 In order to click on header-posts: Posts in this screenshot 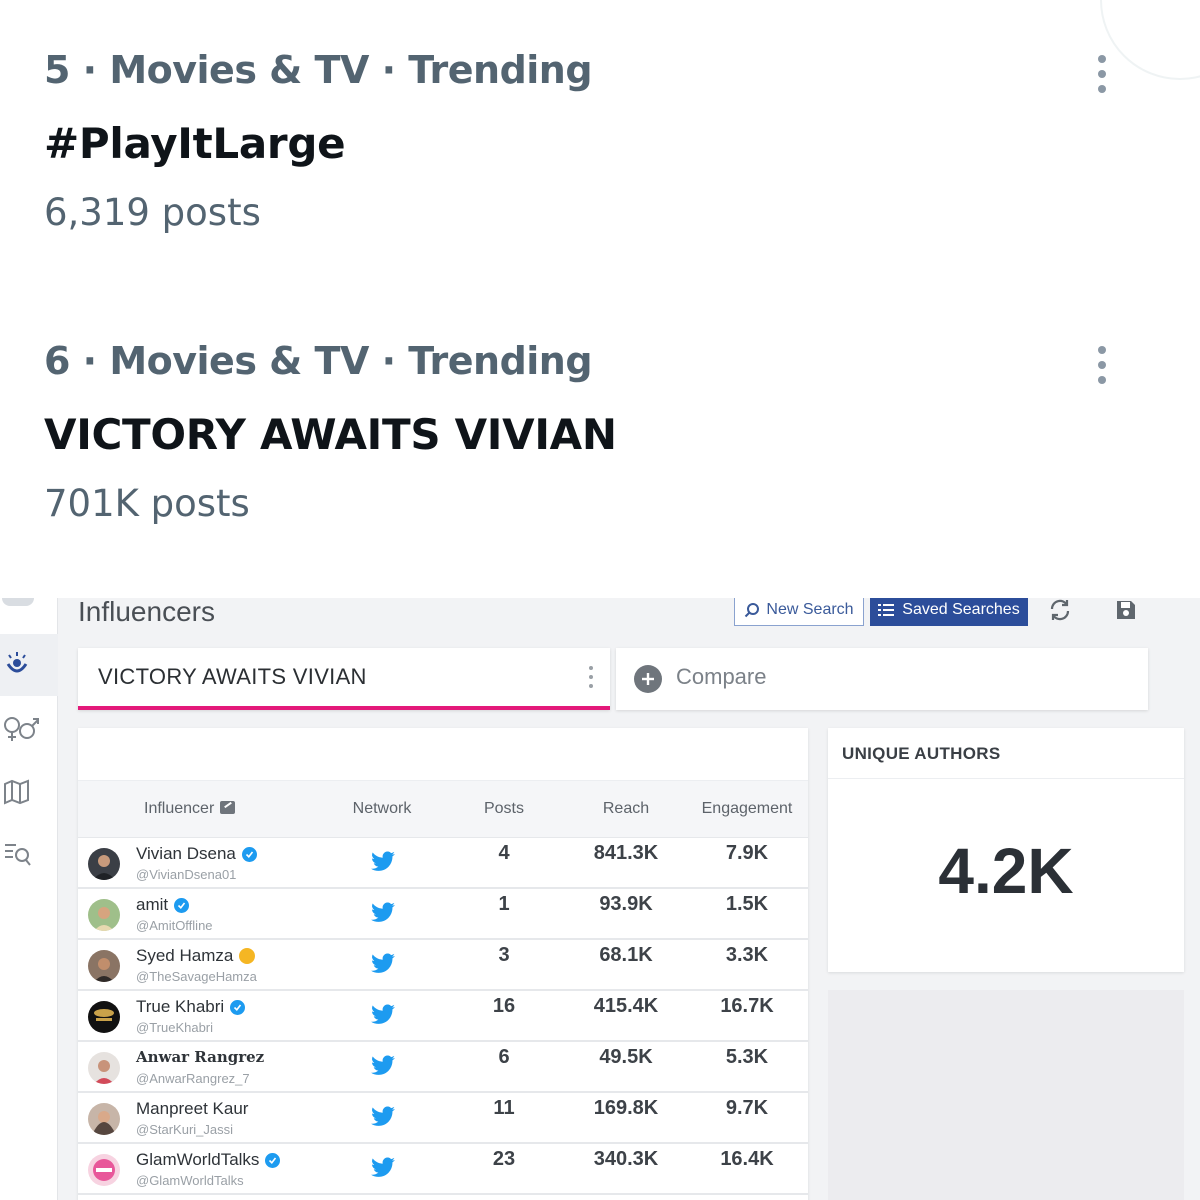, I will do `click(504, 809)`.